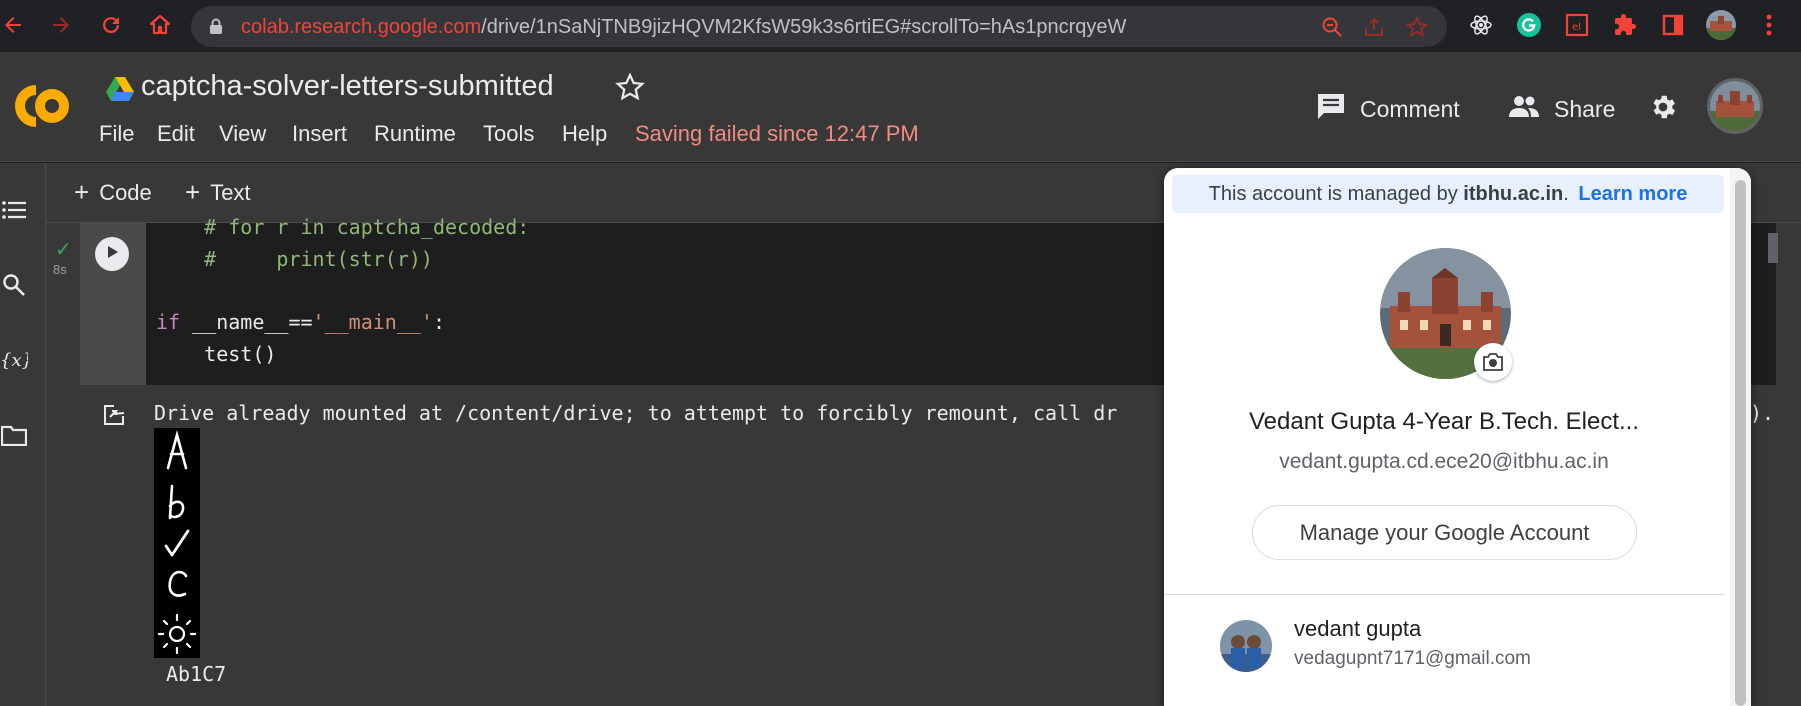  Describe the element at coordinates (63, 250) in the screenshot. I see `execution-success-check-icon: ✓` at that location.